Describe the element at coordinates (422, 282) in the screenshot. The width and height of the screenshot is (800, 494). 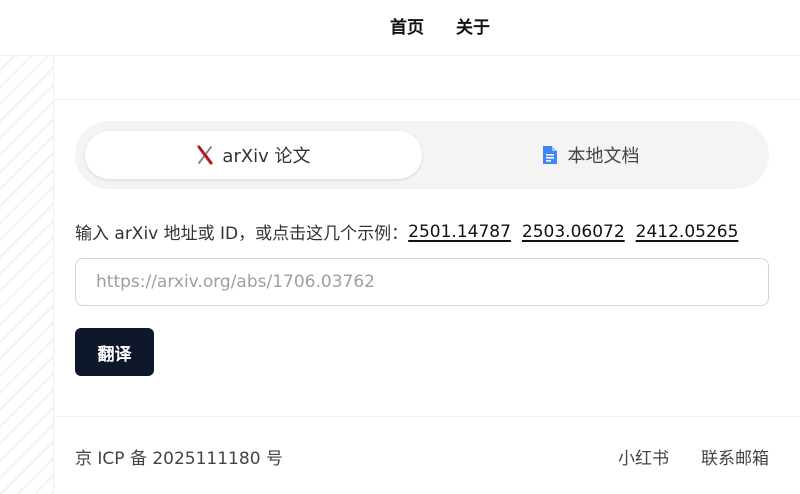
I see `arxiv-url-input` at that location.